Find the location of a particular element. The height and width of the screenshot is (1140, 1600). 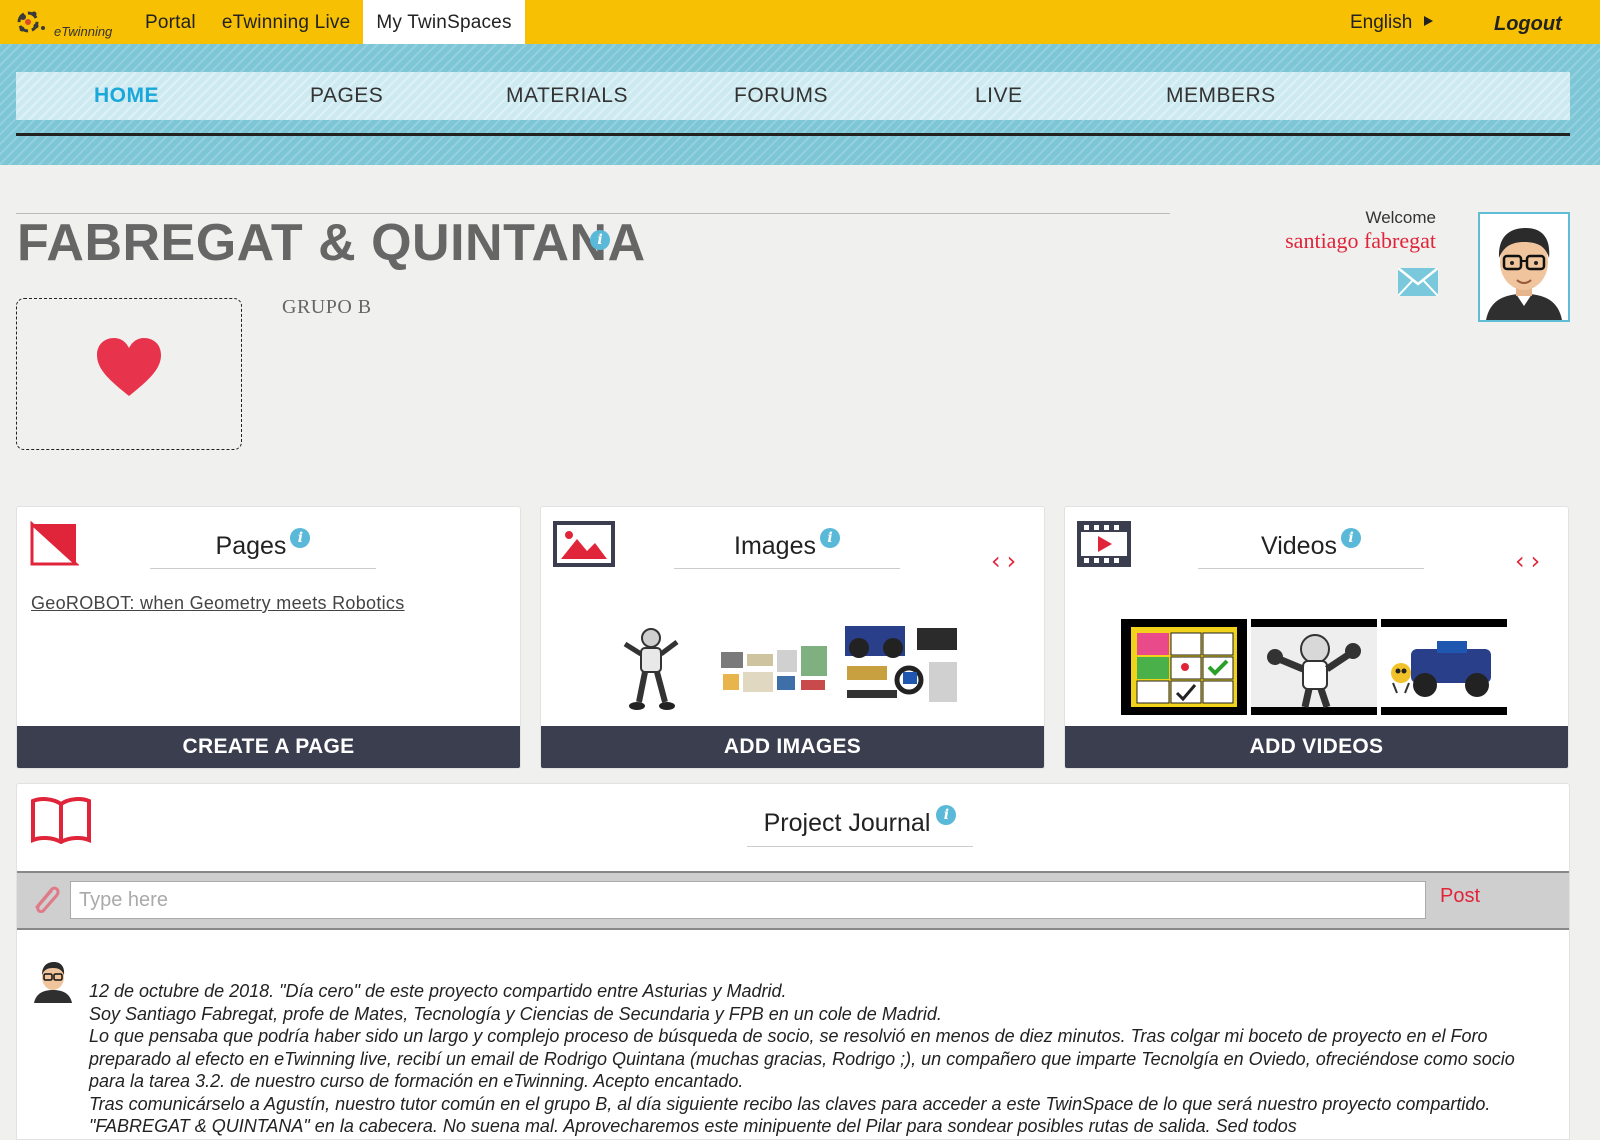

pages-card-title: Pages i is located at coordinates (263, 546).